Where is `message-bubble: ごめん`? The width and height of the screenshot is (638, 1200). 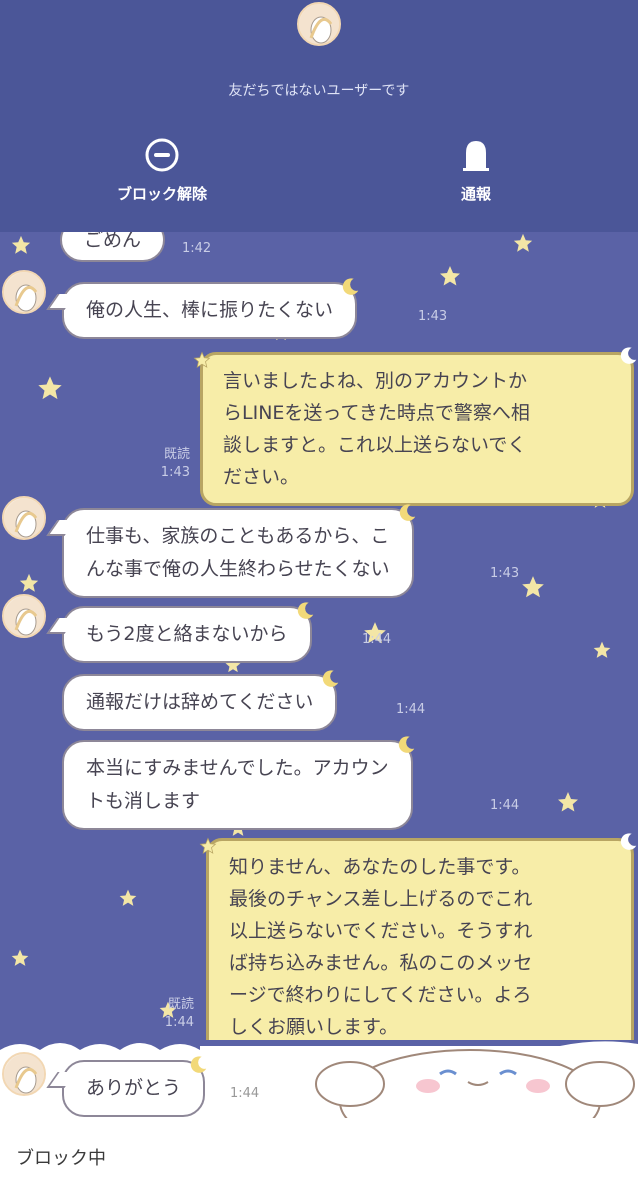
message-bubble: ごめん is located at coordinates (113, 247).